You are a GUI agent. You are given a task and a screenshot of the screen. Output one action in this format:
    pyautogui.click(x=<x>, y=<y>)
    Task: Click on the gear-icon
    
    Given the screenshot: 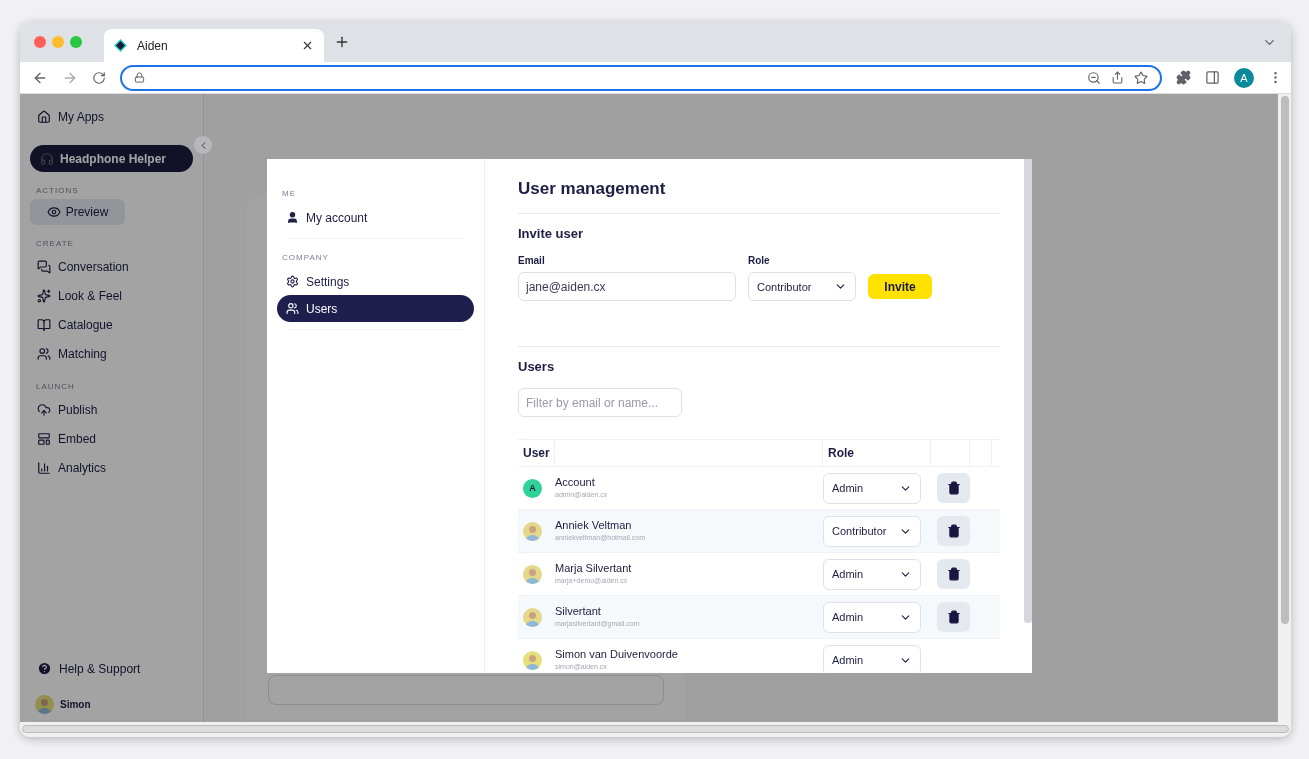 What is the action you would take?
    pyautogui.click(x=292, y=281)
    